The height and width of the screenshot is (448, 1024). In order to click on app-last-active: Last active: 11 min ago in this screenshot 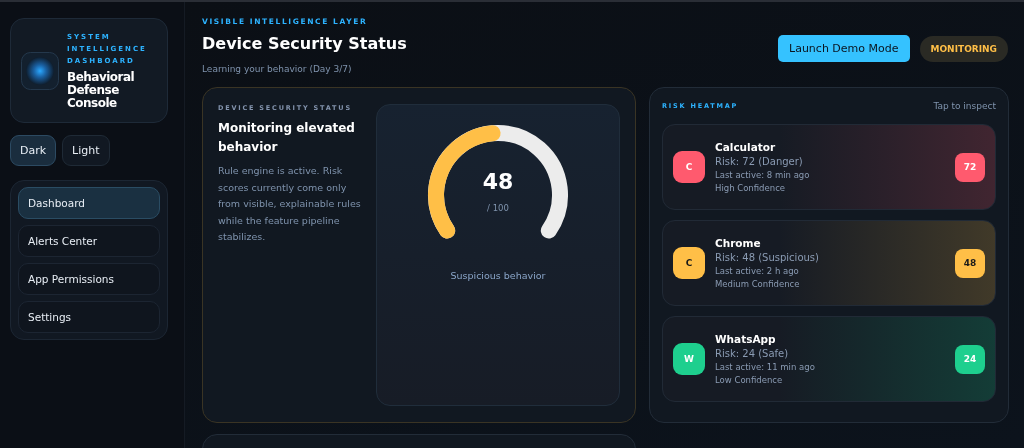, I will do `click(765, 367)`.